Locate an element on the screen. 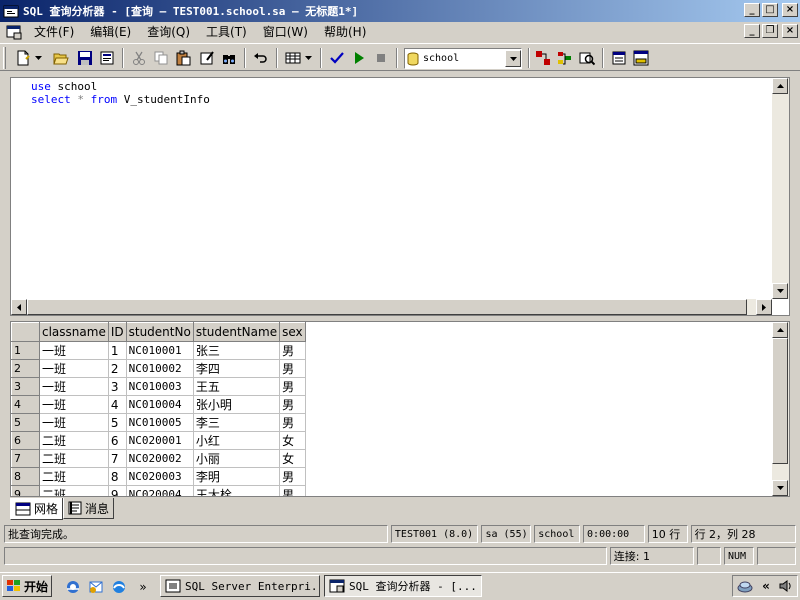  cell-id: 3 is located at coordinates (117, 386).